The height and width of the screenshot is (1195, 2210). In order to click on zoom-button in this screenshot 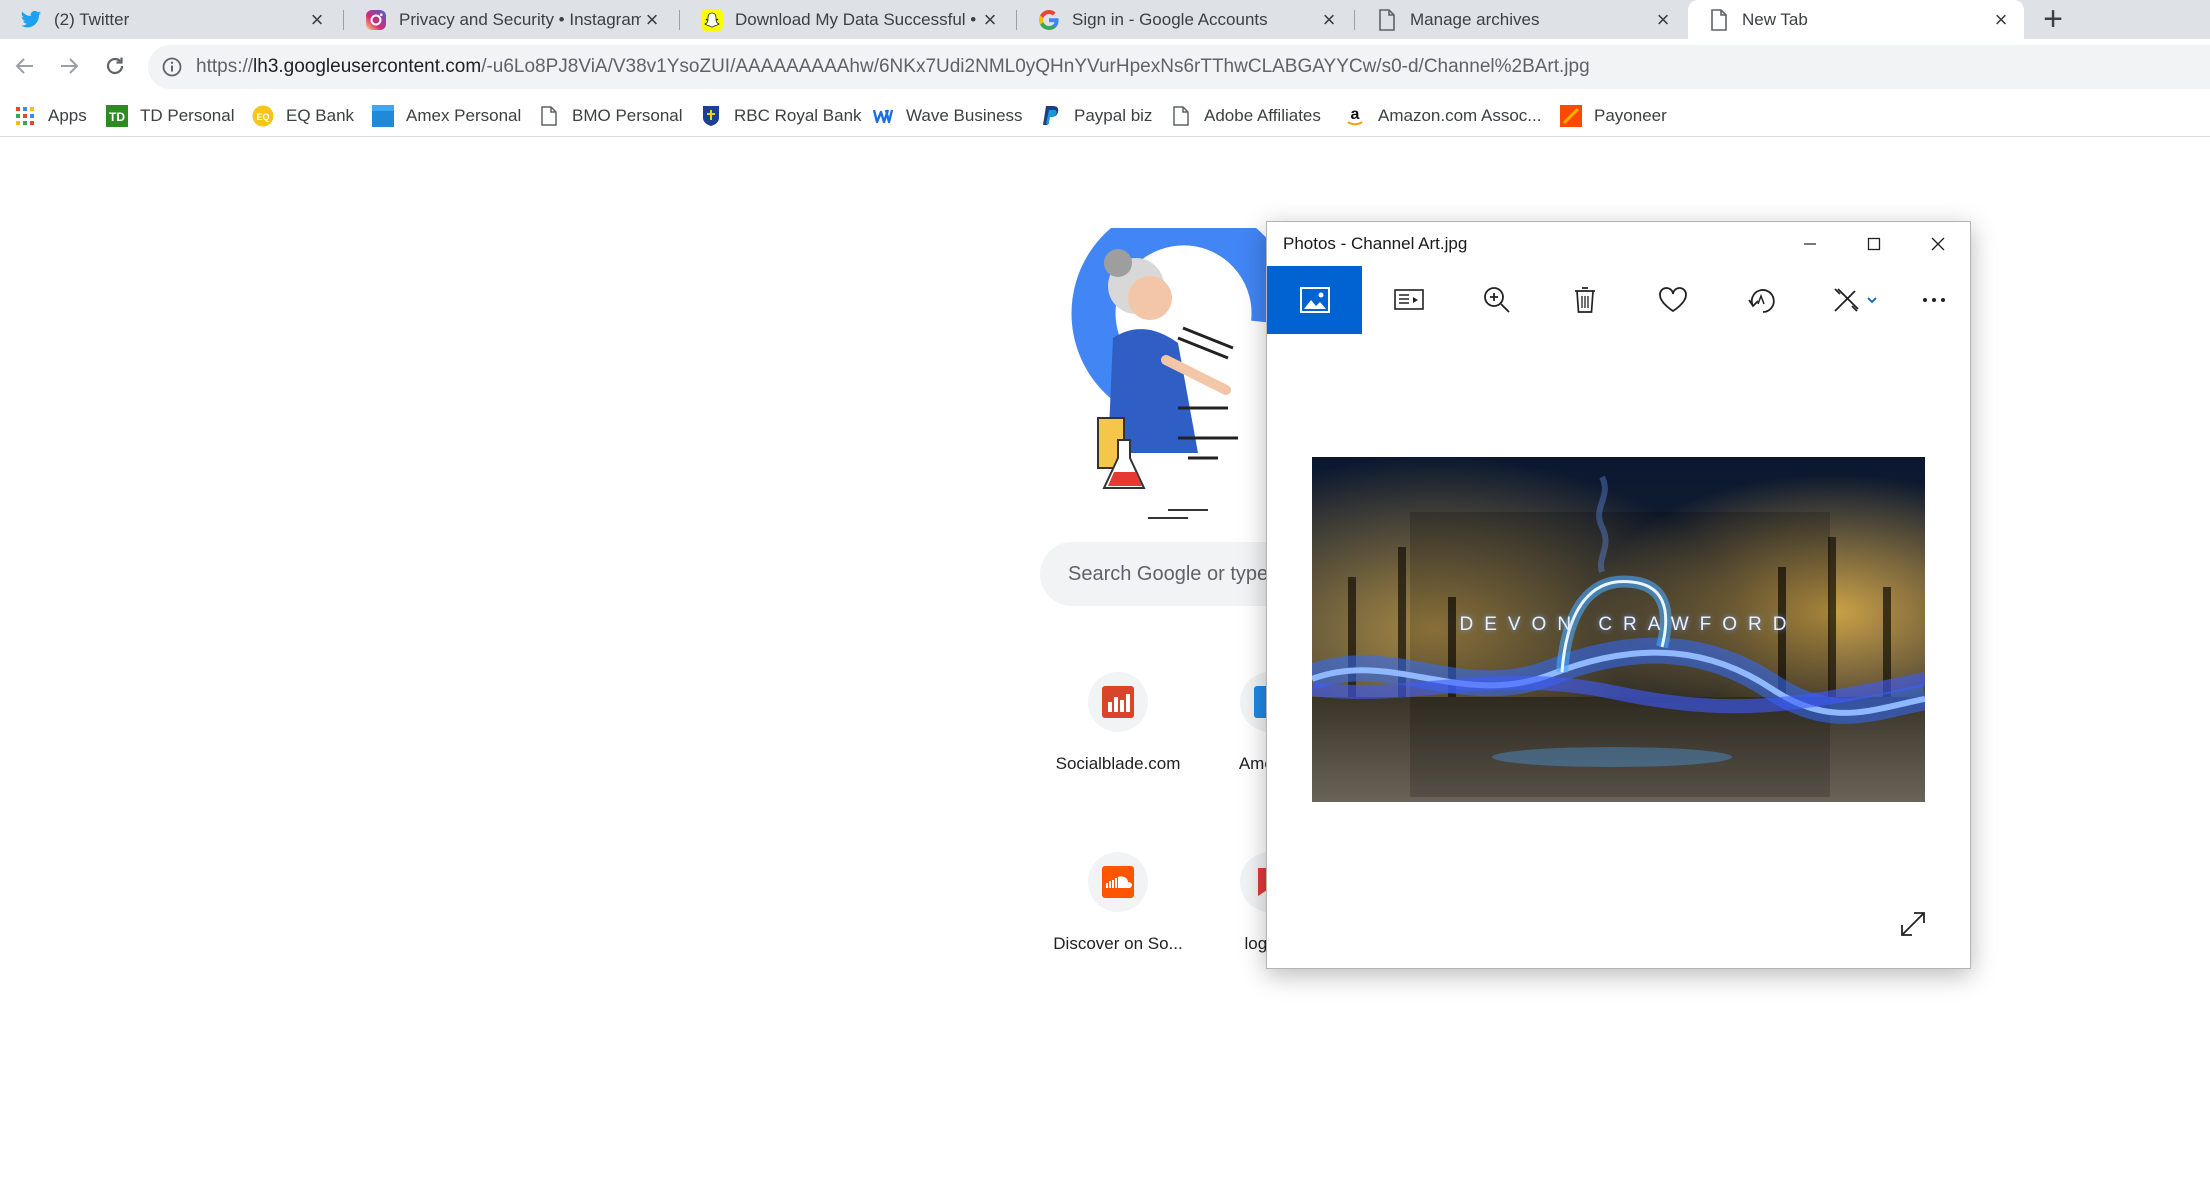, I will do `click(1497, 300)`.